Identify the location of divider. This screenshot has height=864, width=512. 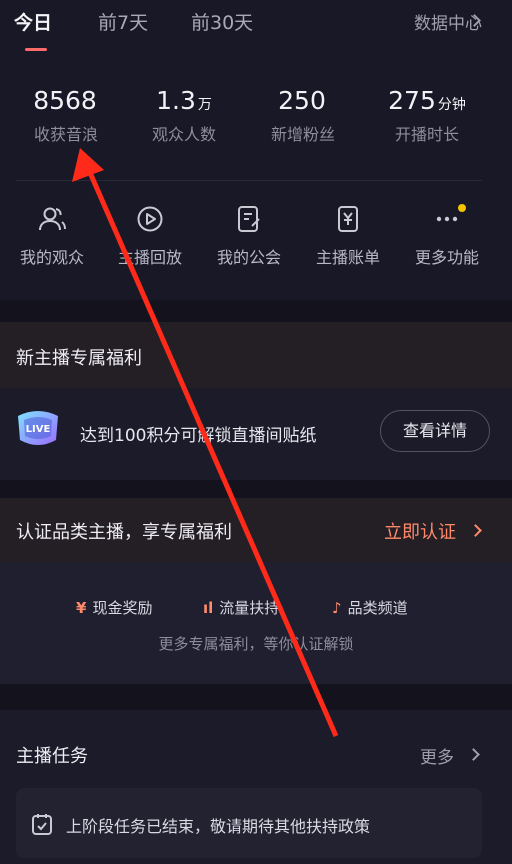
(249, 180).